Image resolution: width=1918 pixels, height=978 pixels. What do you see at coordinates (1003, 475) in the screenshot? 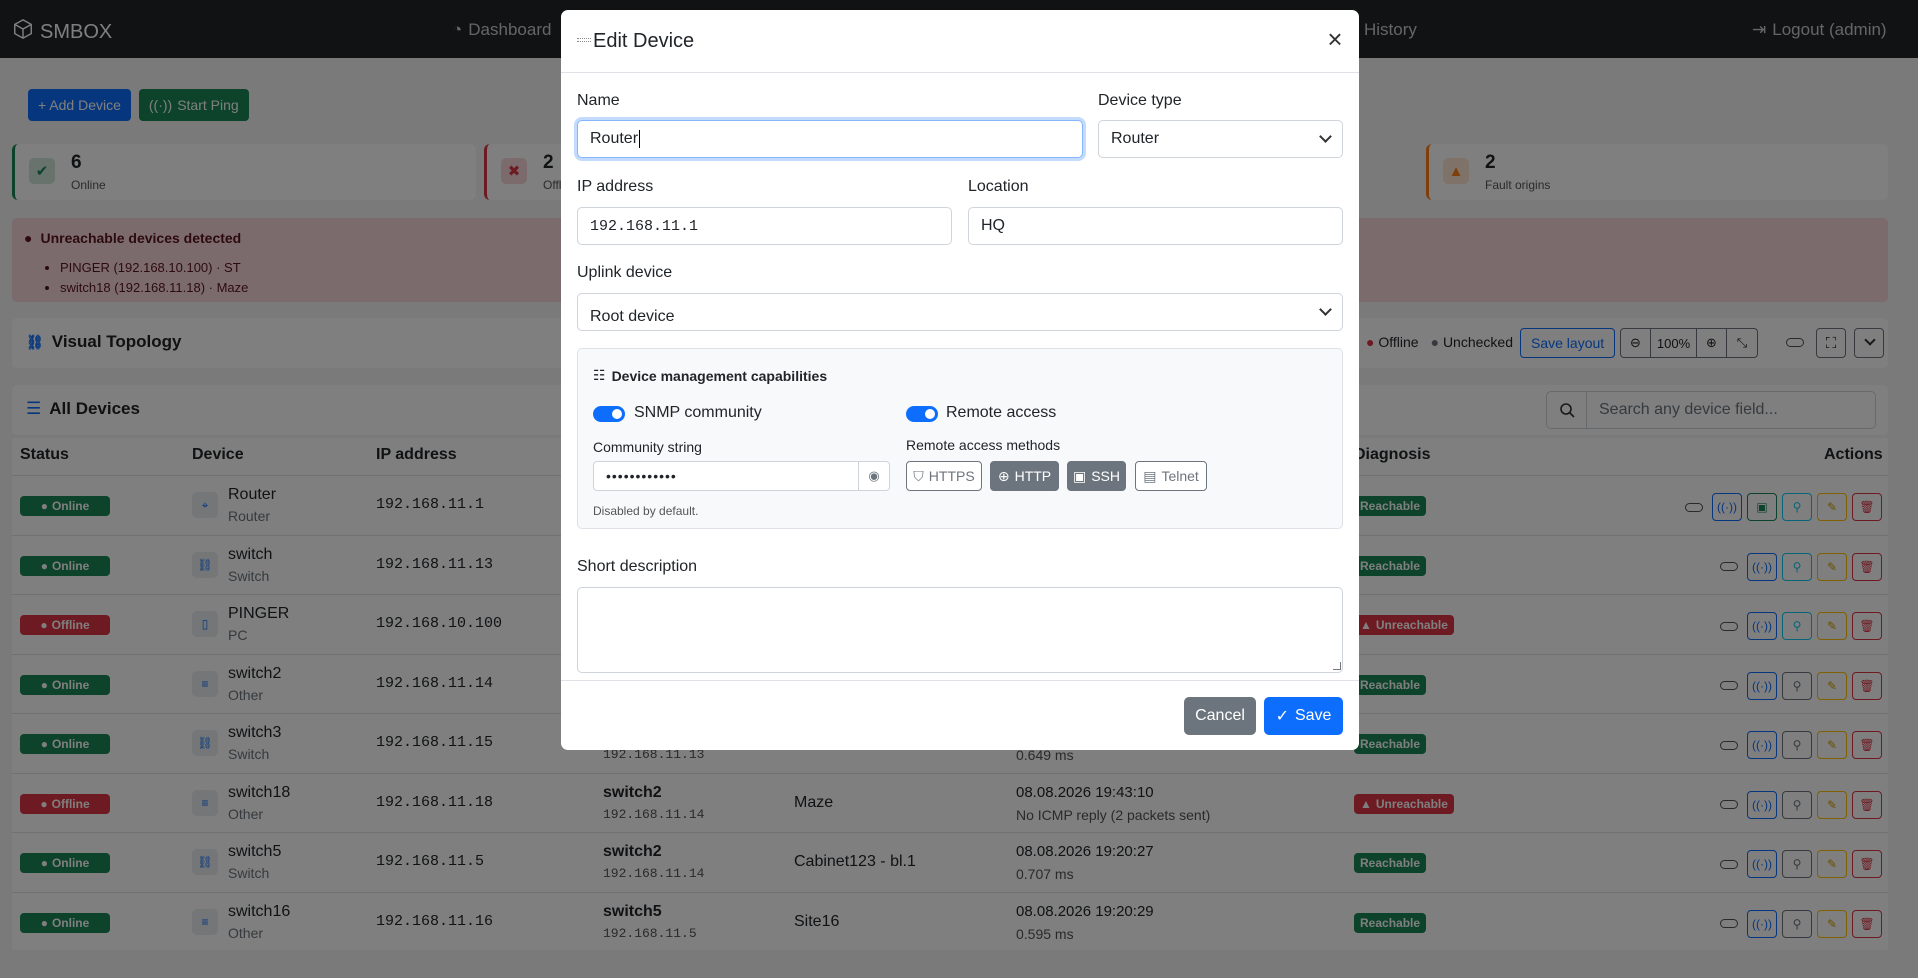
I see `globe-icon: ⊕` at bounding box center [1003, 475].